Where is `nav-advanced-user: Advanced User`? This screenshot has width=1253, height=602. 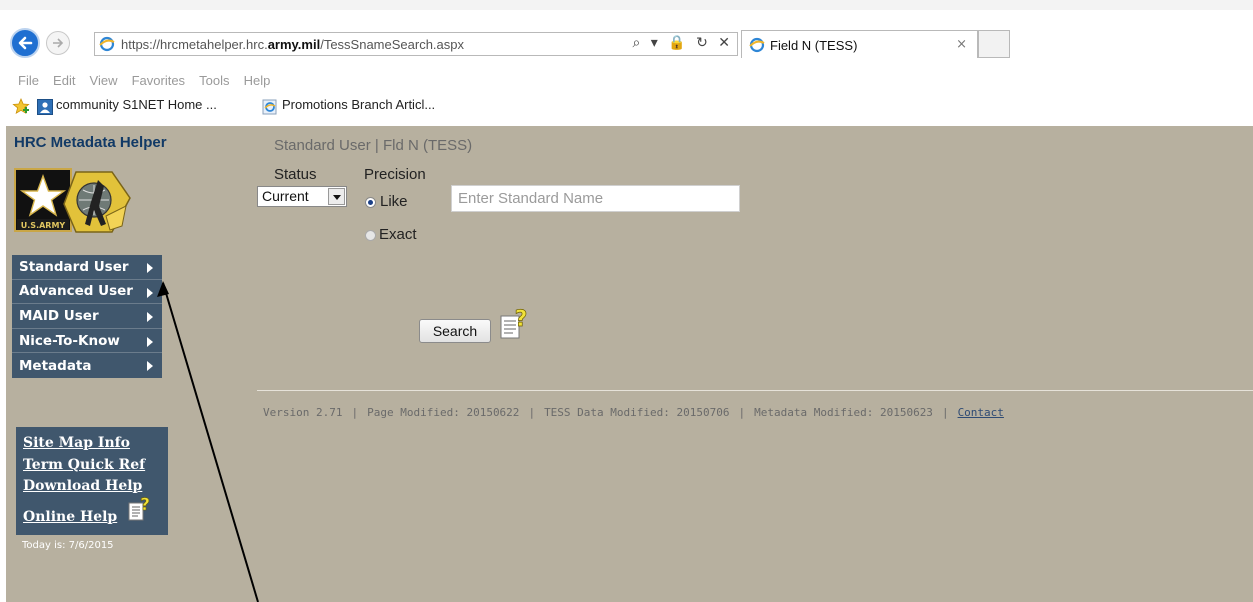 nav-advanced-user: Advanced User is located at coordinates (87, 292).